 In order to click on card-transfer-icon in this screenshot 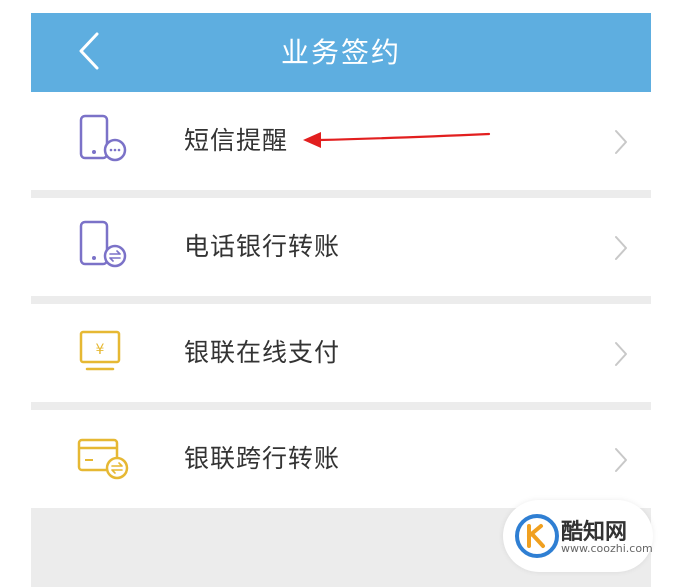, I will do `click(103, 459)`.